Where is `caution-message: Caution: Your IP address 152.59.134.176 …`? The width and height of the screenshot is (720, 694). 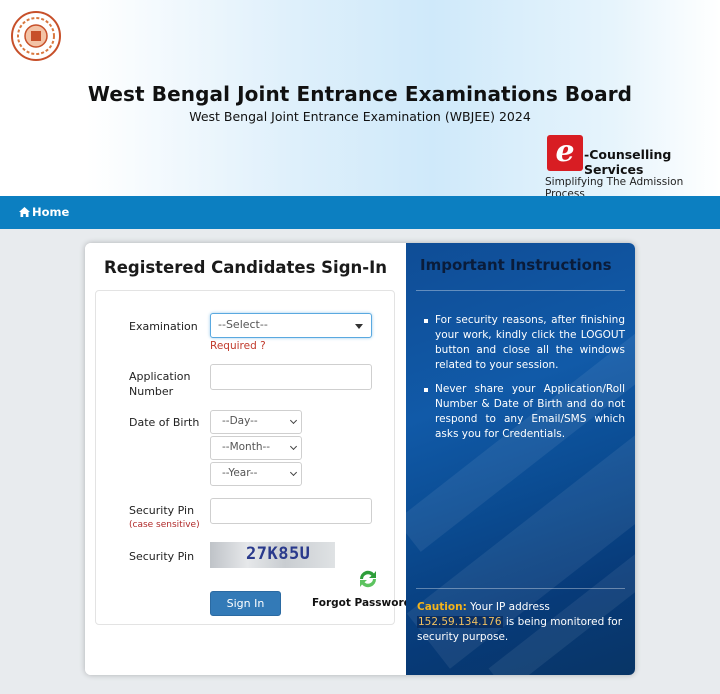 caution-message: Caution: Your IP address 152.59.134.176 … is located at coordinates (523, 622).